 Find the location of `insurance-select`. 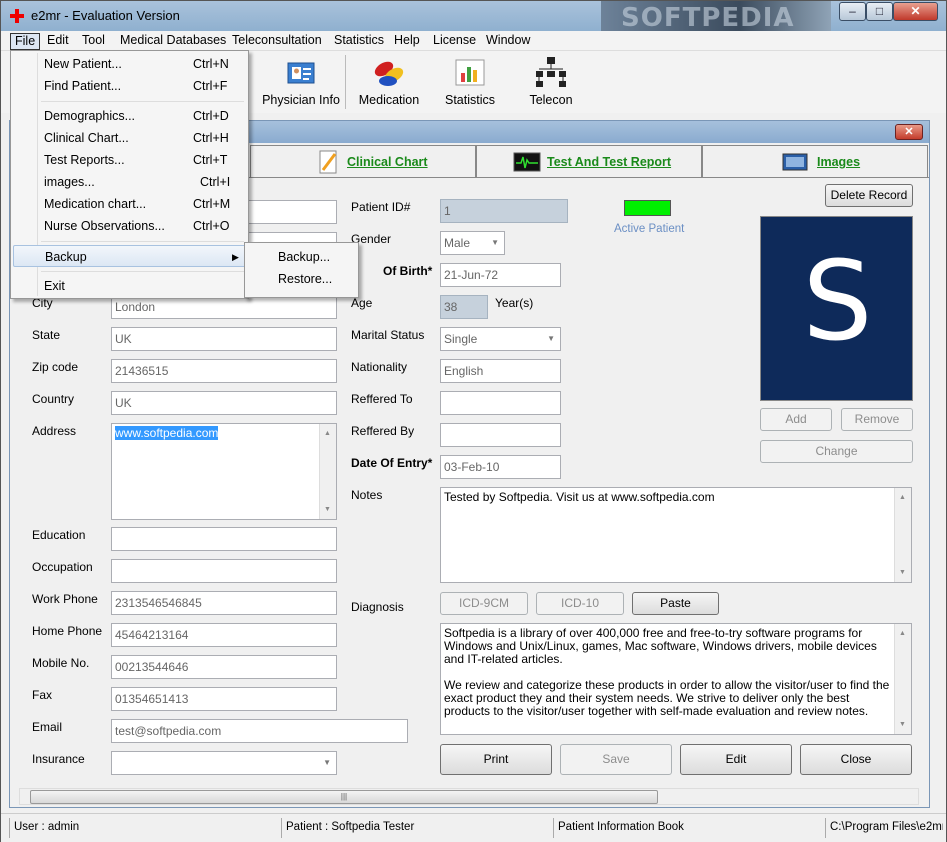

insurance-select is located at coordinates (224, 763).